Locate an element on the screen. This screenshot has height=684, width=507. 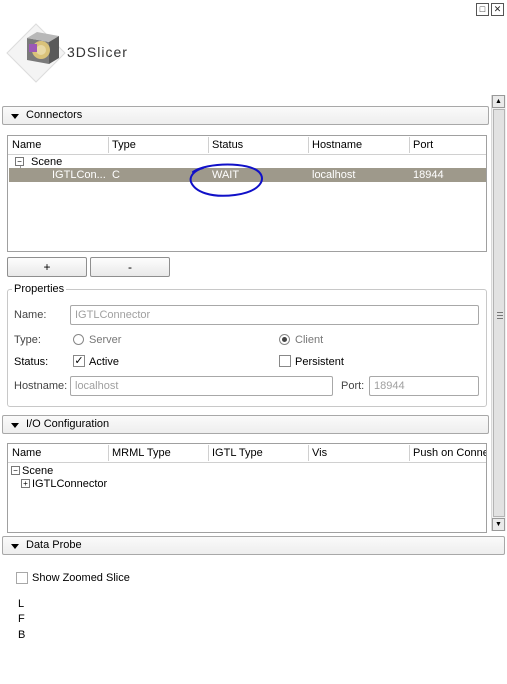
properties-group-title: Properties is located at coordinates (39, 289).